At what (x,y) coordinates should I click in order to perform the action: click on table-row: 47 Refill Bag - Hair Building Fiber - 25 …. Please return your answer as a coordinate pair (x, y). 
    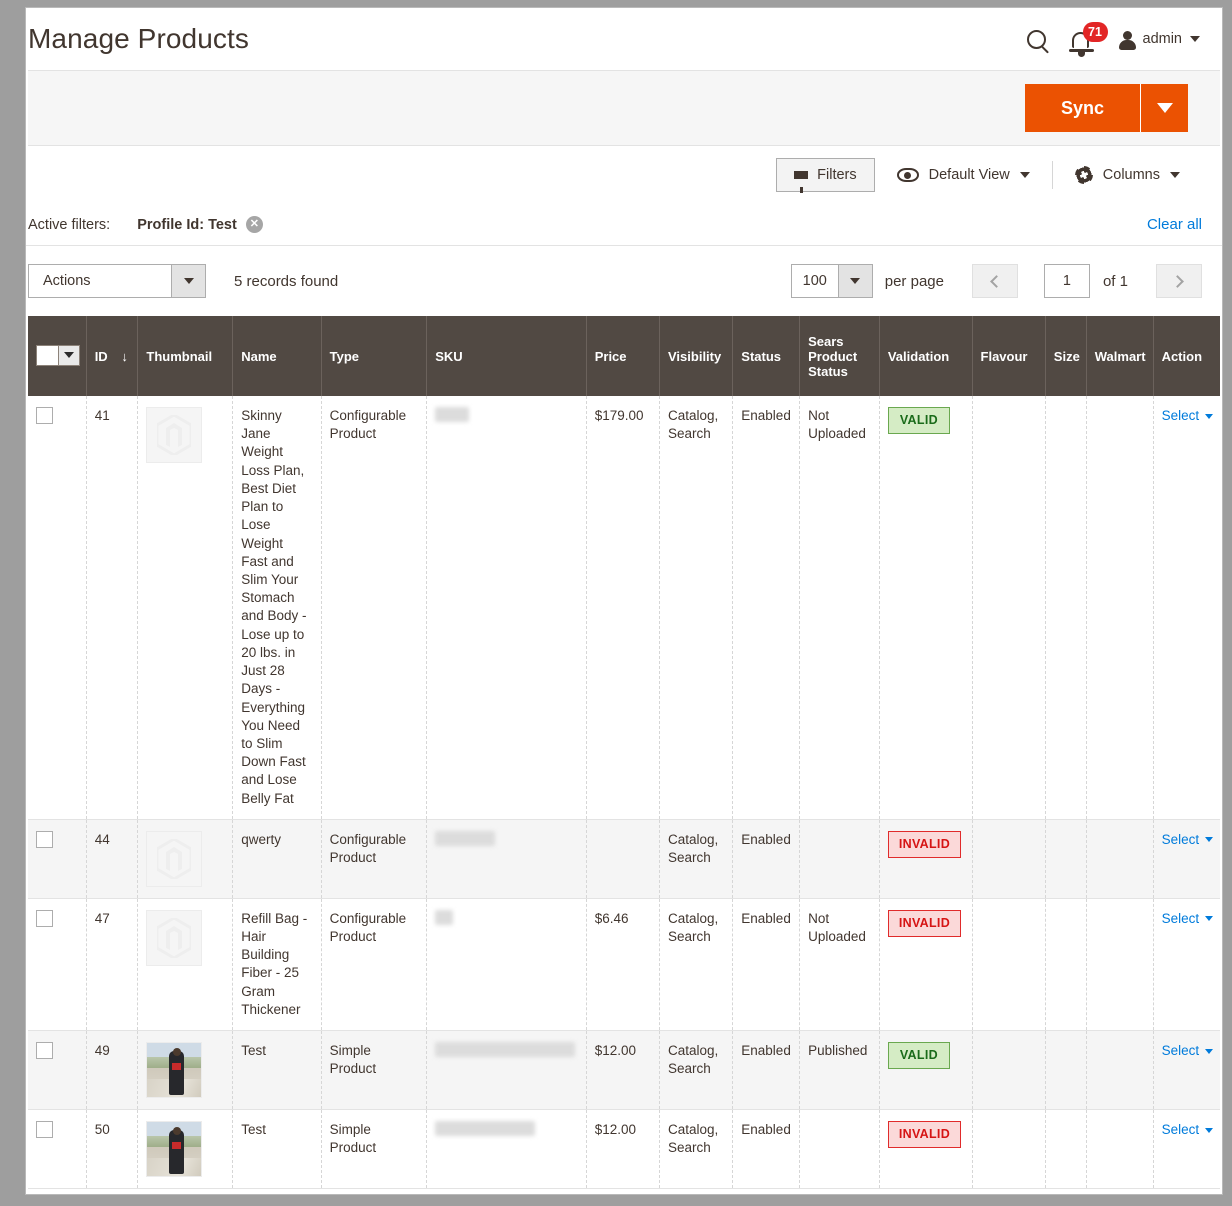
    Looking at the image, I should click on (624, 964).